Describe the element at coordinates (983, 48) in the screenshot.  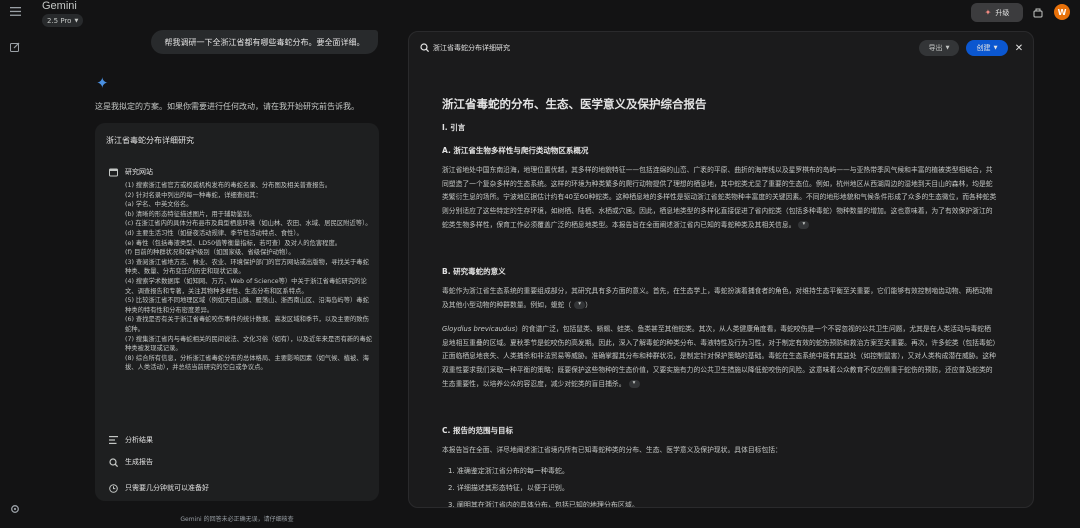
I see `create-label: 创建` at that location.